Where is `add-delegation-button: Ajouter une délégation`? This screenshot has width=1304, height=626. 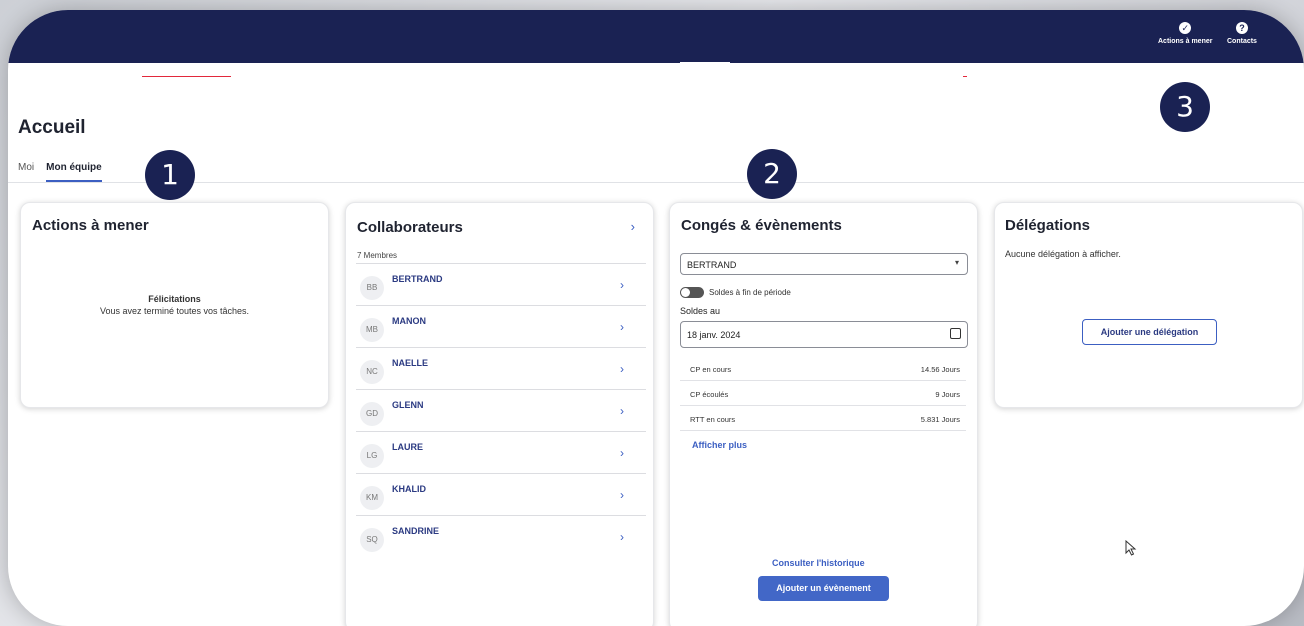
add-delegation-button: Ajouter une délégation is located at coordinates (1149, 332).